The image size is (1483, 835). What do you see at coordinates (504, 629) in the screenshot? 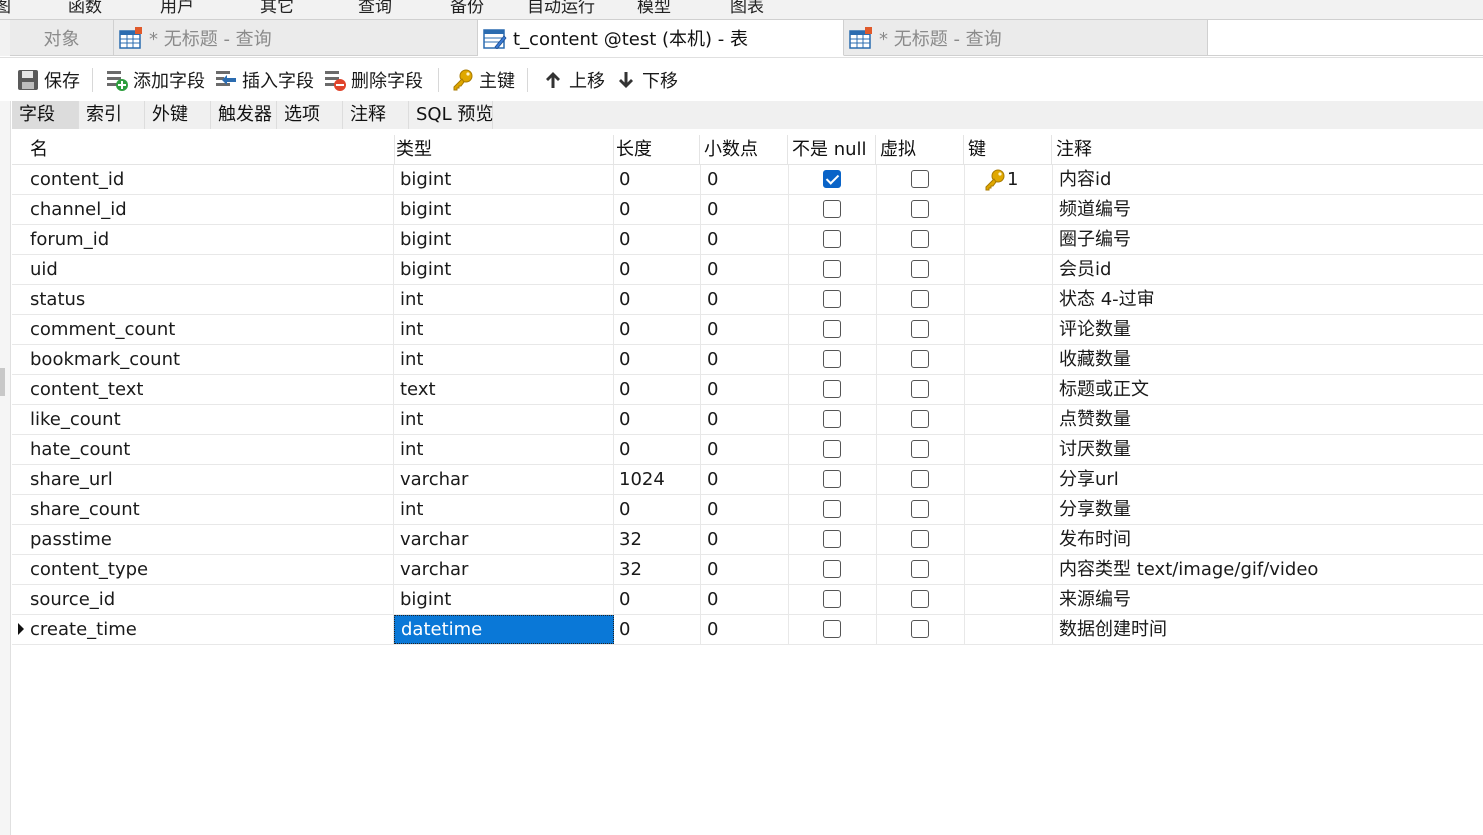
I see `cell-type: datetime` at bounding box center [504, 629].